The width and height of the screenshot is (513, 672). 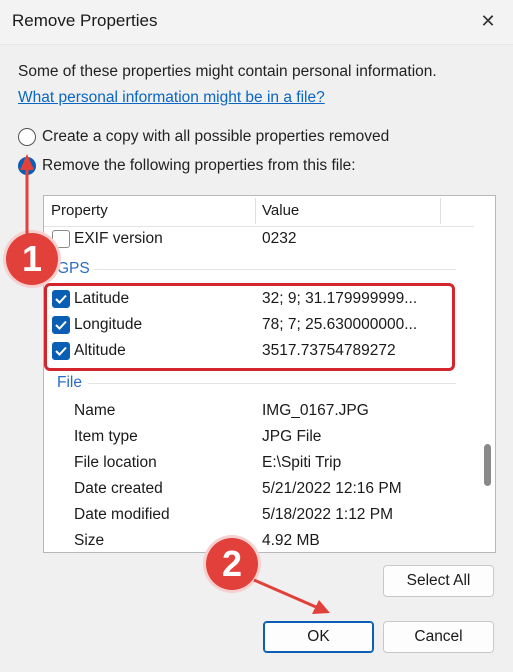 What do you see at coordinates (487, 465) in the screenshot?
I see `scrollbar-thumb` at bounding box center [487, 465].